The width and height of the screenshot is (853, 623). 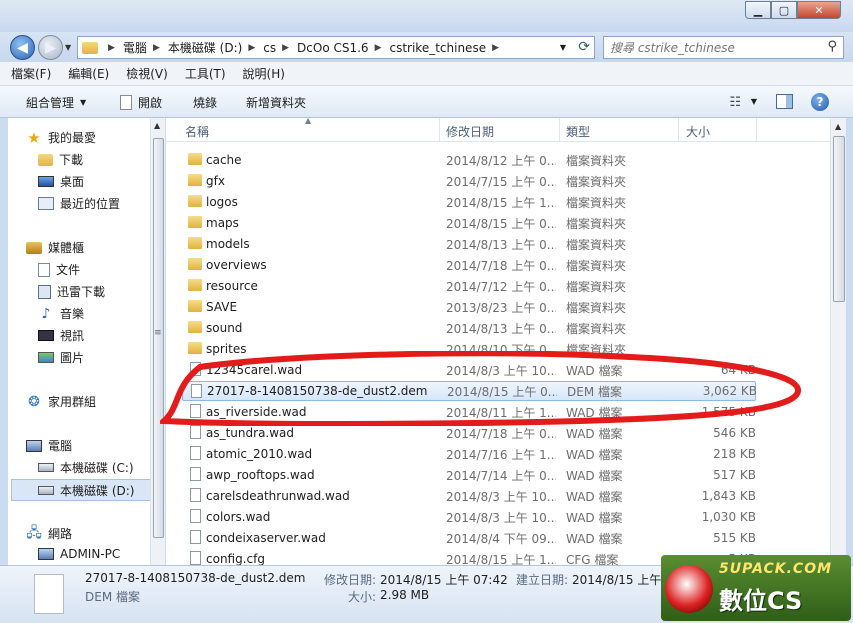 I want to click on nav-desktop: 桌面, so click(x=61, y=181).